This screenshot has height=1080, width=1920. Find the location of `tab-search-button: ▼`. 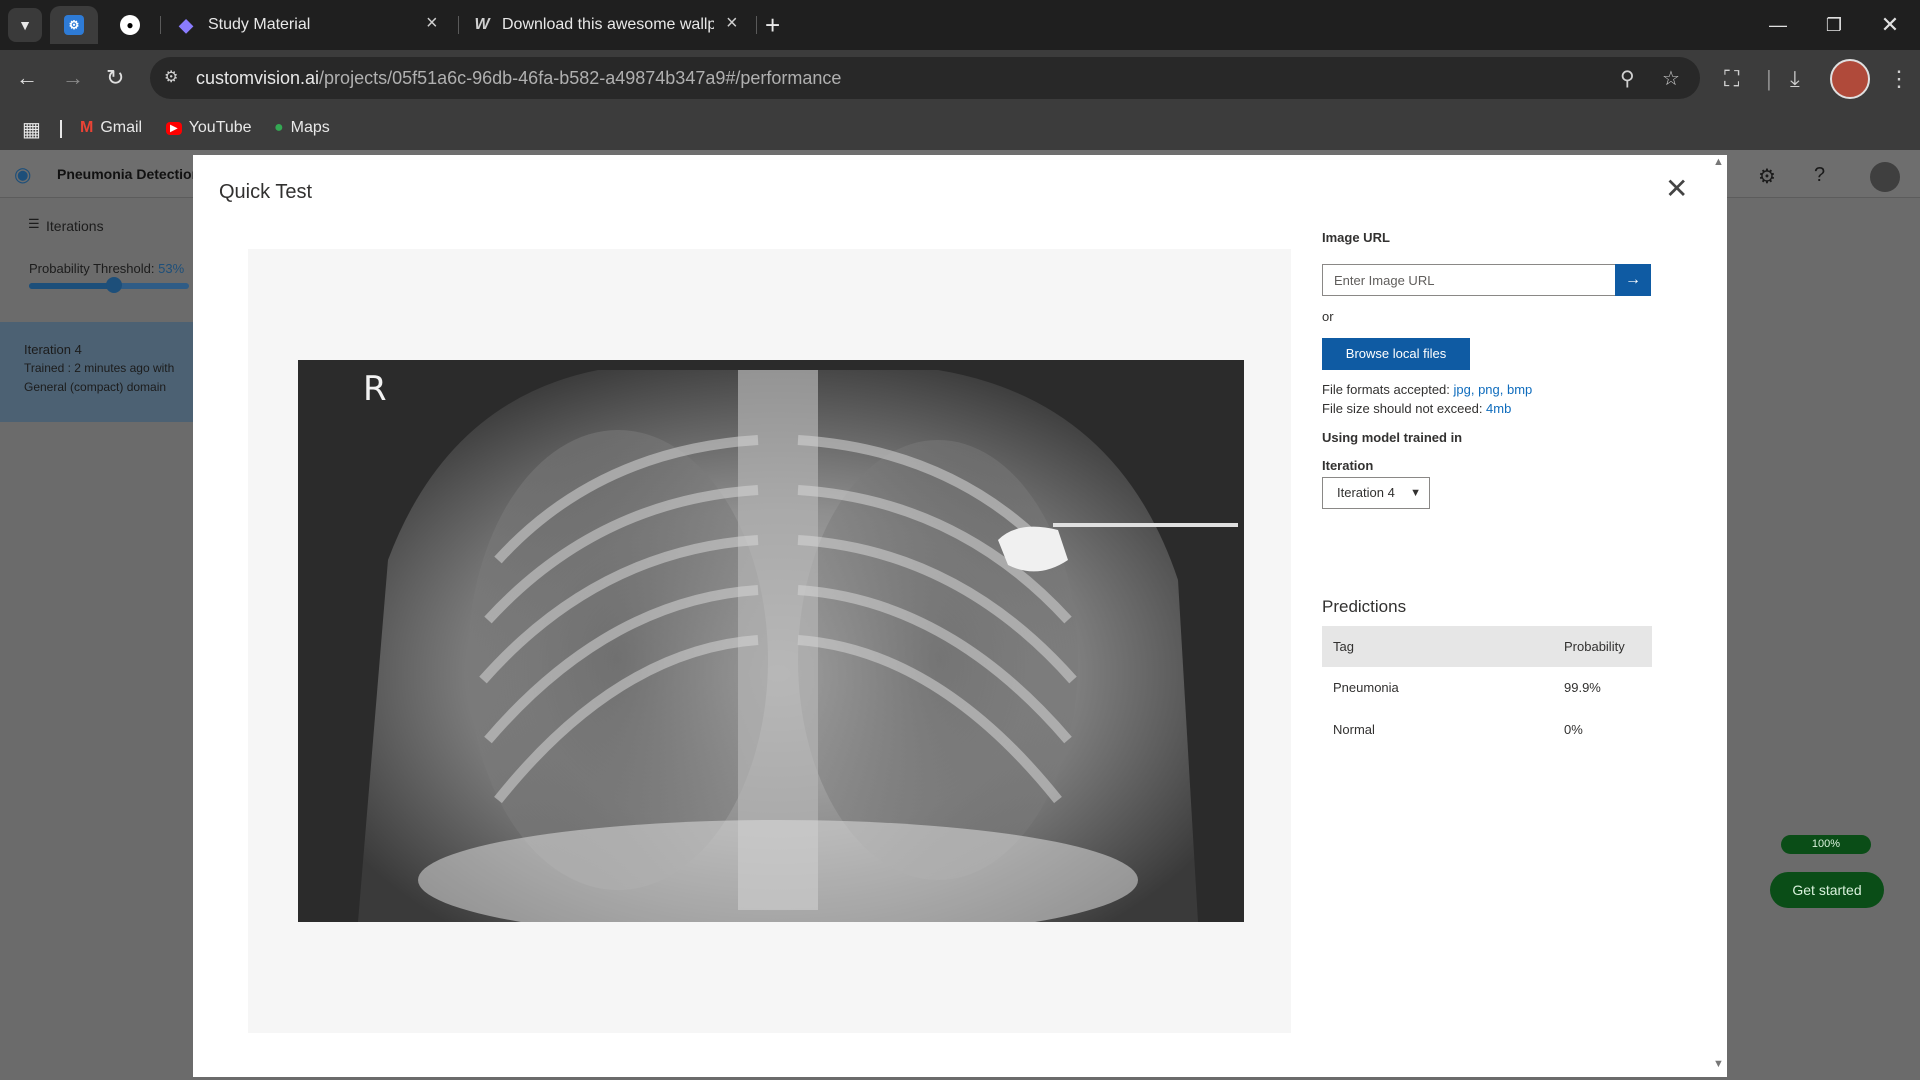

tab-search-button: ▼ is located at coordinates (25, 25).